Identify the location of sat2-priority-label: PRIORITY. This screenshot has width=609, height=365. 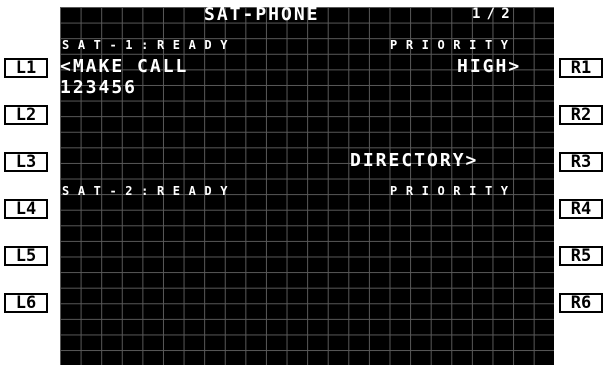
(453, 191).